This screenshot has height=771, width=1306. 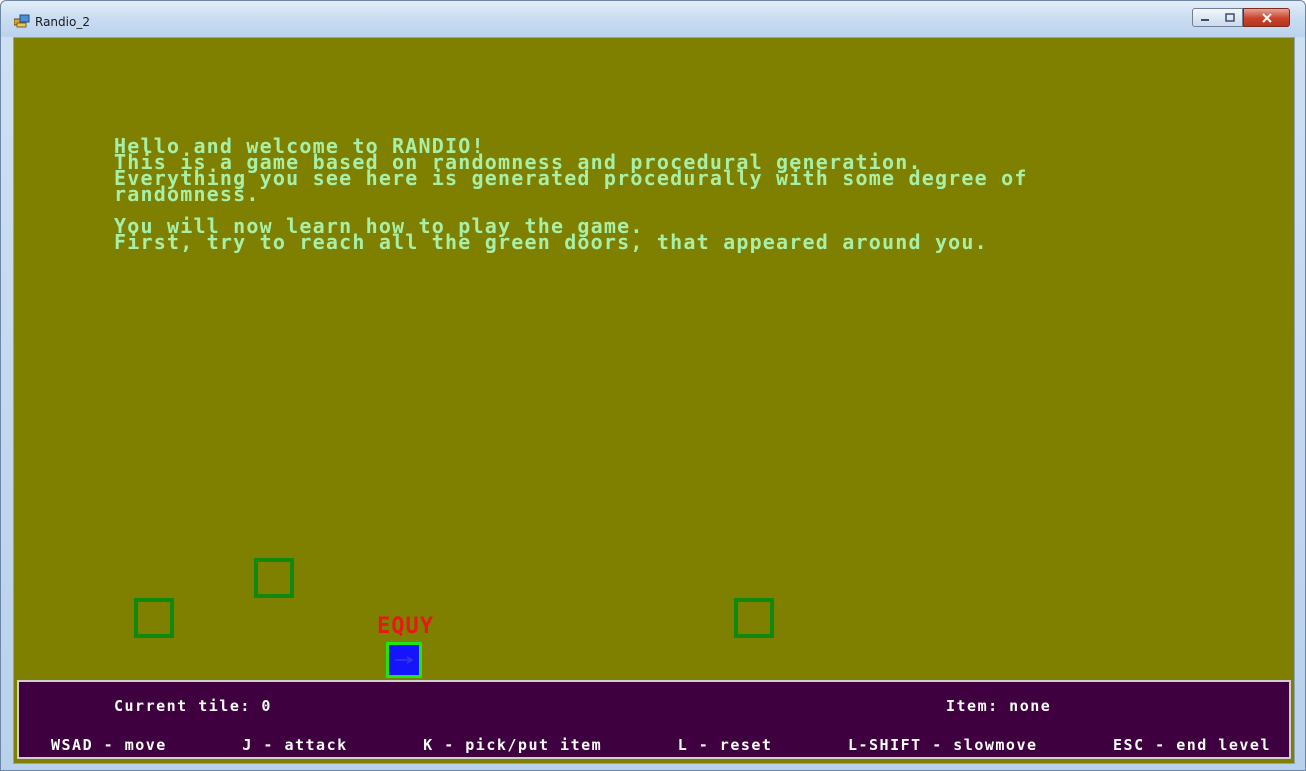 I want to click on close-icon, so click(x=1266, y=17).